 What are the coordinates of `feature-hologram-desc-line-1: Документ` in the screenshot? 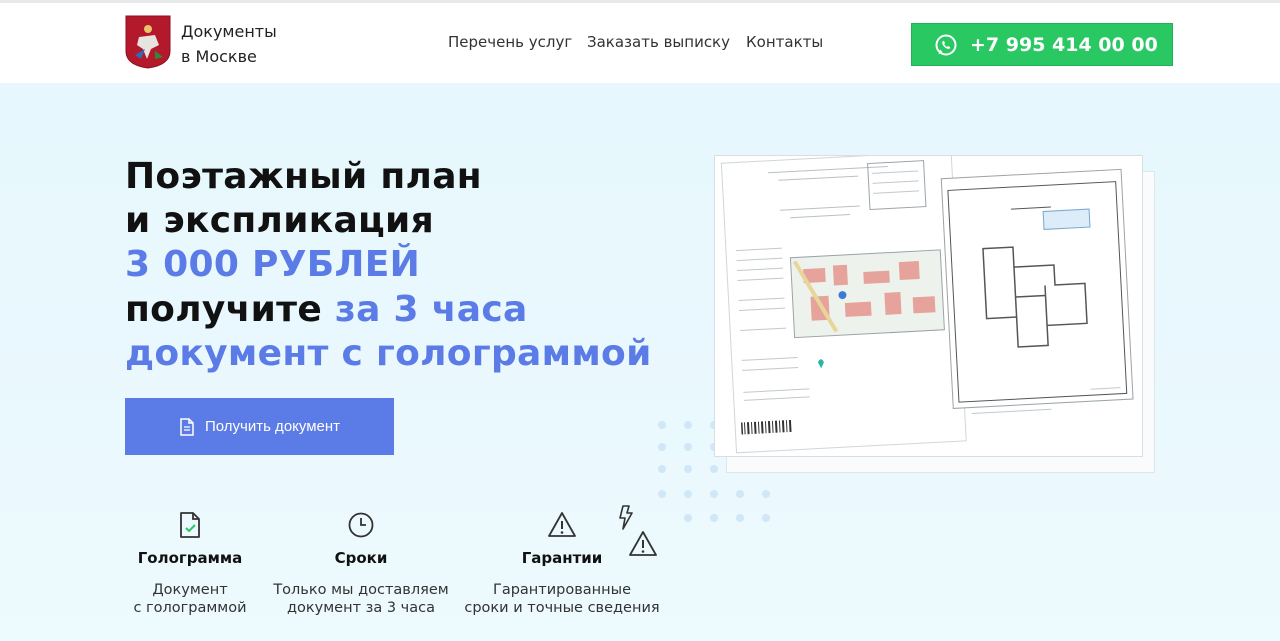 It's located at (190, 590).